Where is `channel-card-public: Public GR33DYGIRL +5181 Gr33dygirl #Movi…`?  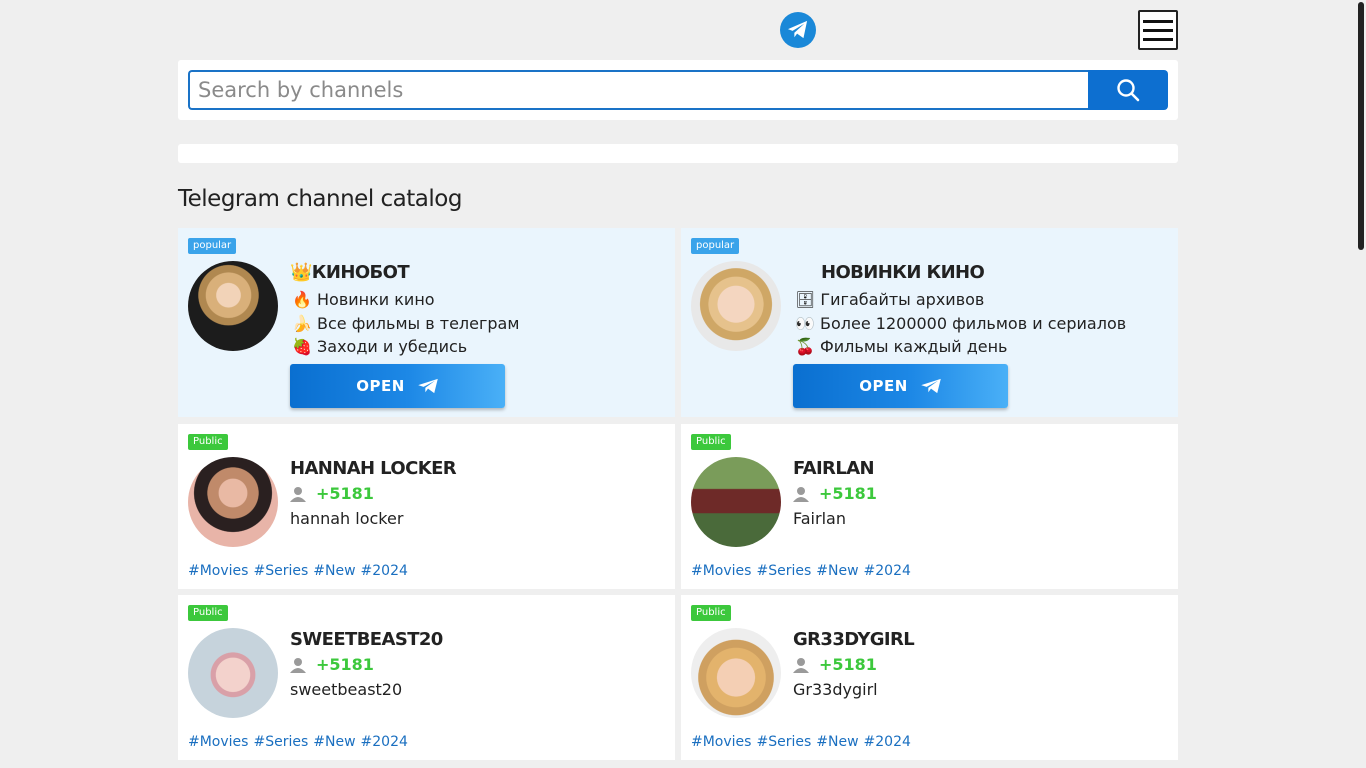
channel-card-public: Public GR33DYGIRL +5181 Gr33dygirl #Movi… is located at coordinates (929, 677).